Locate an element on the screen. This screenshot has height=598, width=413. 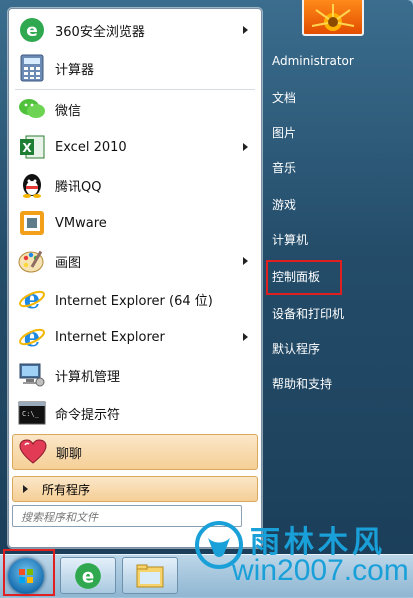
svg-text: C:\_ is located at coordinates (31, 414).